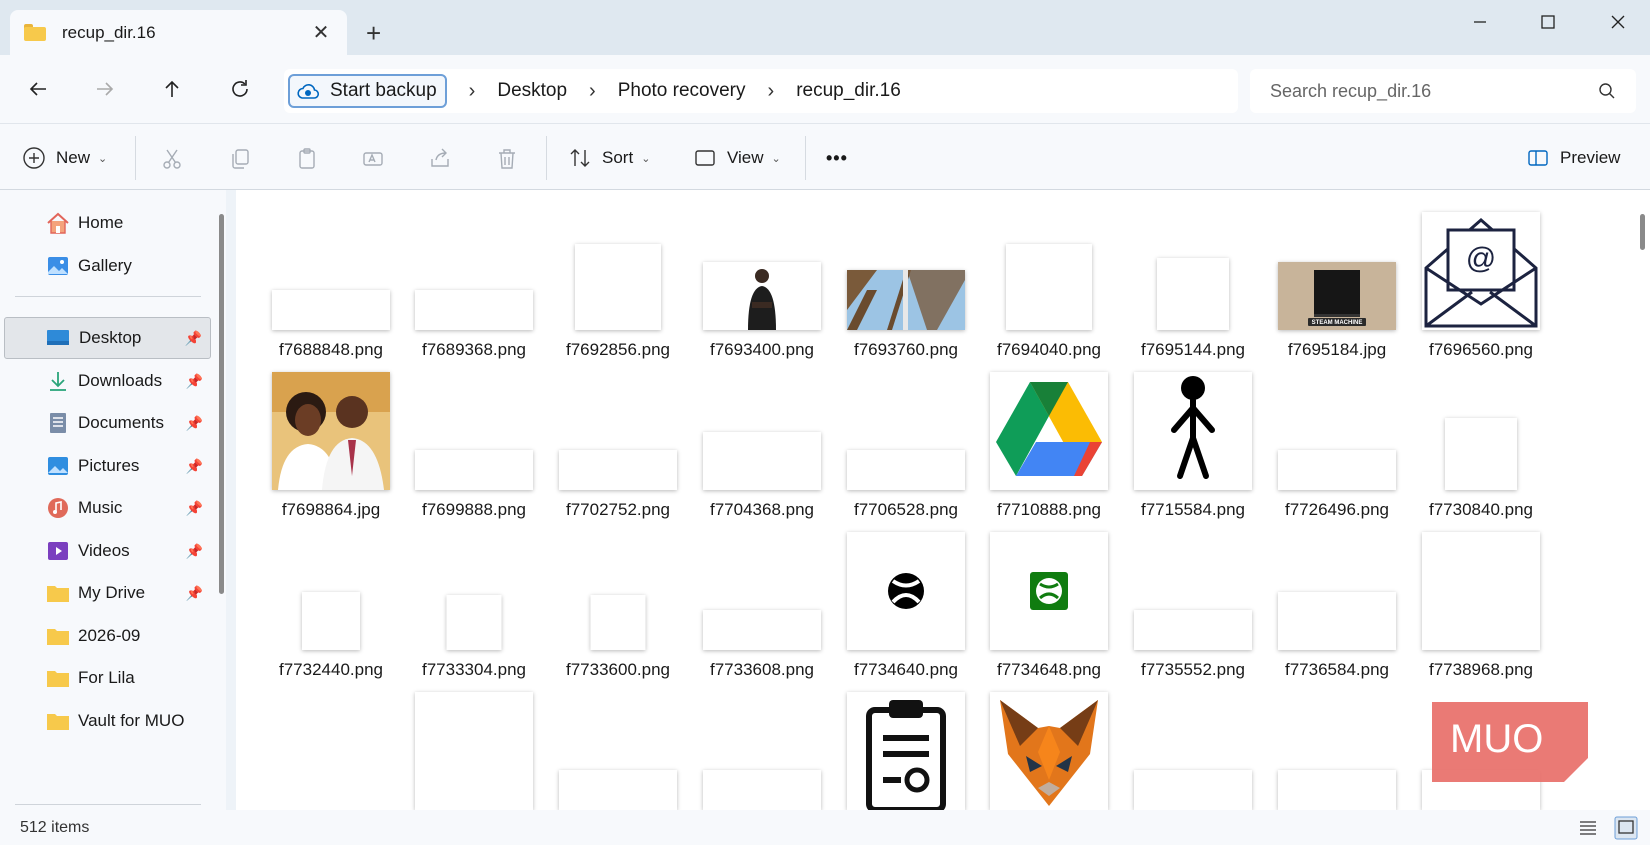  Describe the element at coordinates (107, 266) in the screenshot. I see `sidebar-item-gallery: Gallery` at that location.